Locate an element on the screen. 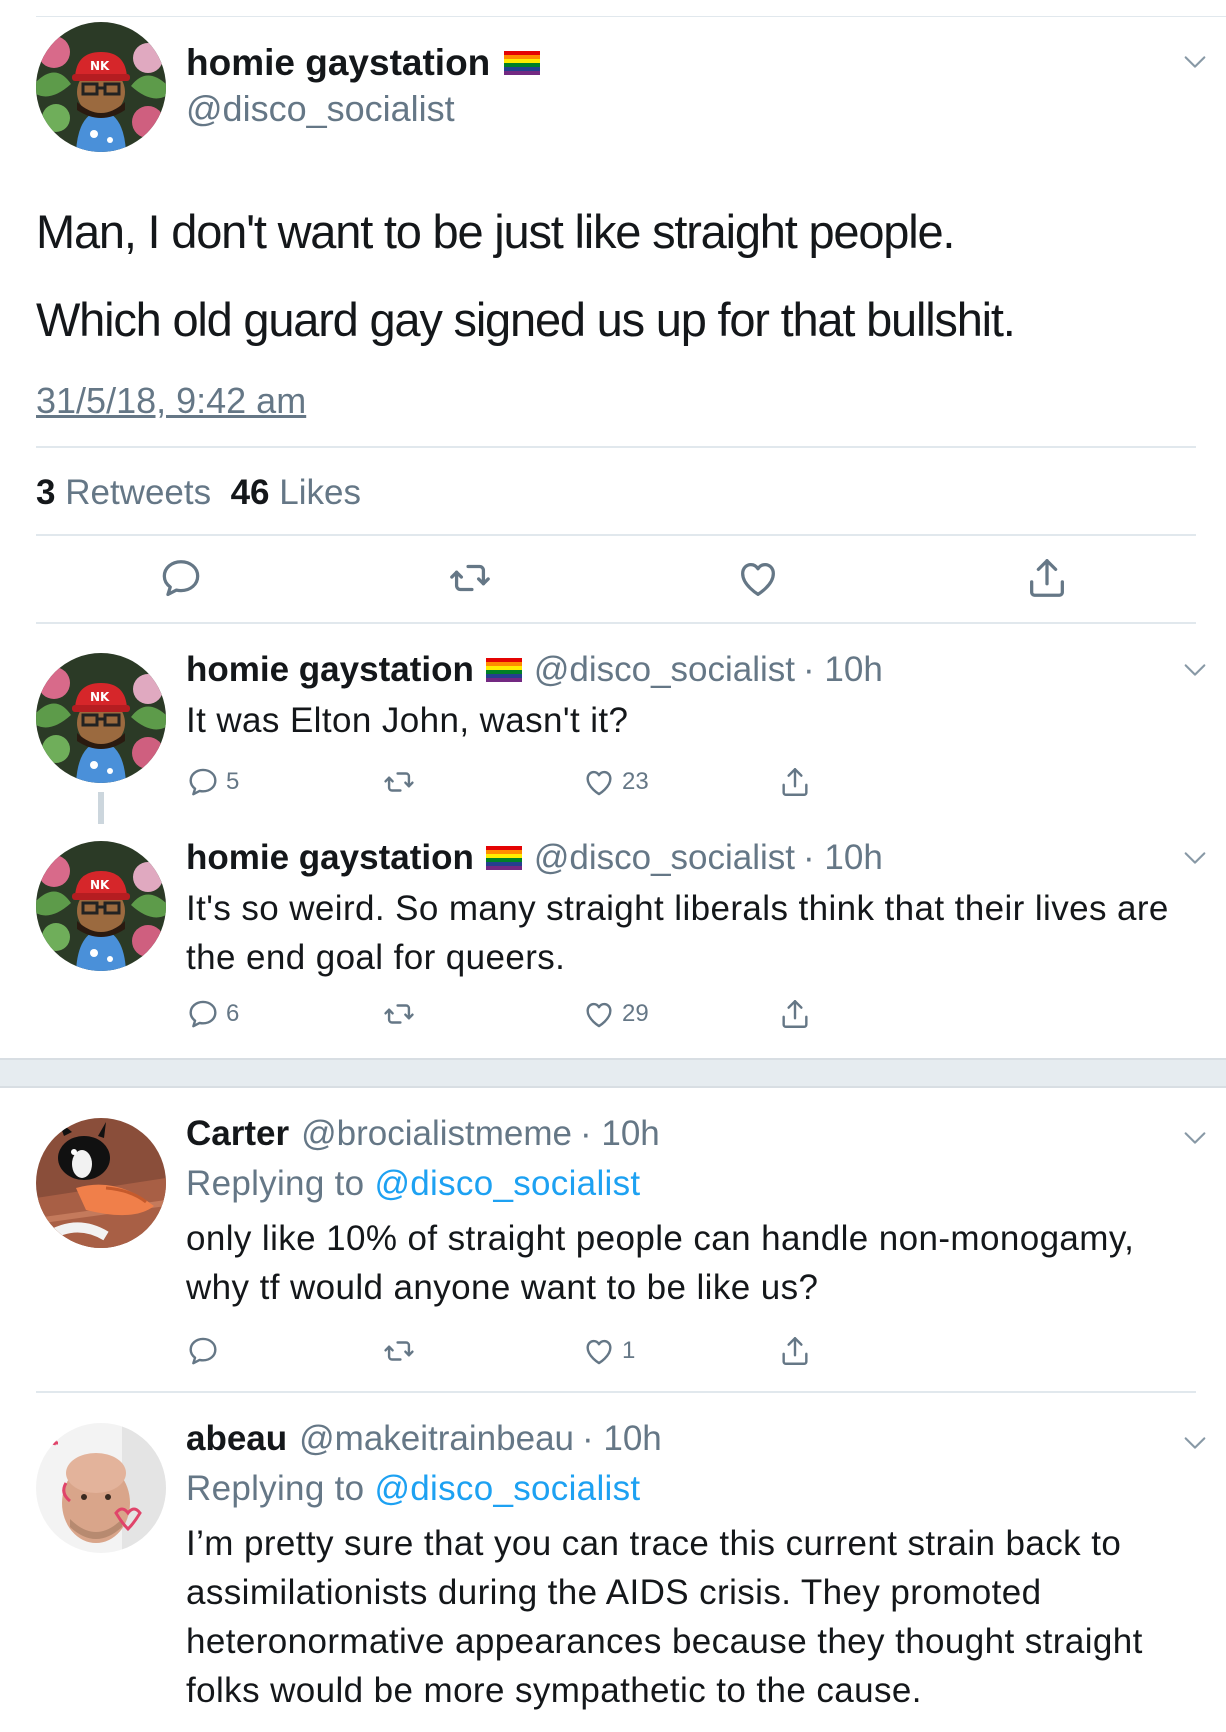 The width and height of the screenshot is (1226, 1732). reply-text: It was Elton John, wasn't it? is located at coordinates (407, 720).